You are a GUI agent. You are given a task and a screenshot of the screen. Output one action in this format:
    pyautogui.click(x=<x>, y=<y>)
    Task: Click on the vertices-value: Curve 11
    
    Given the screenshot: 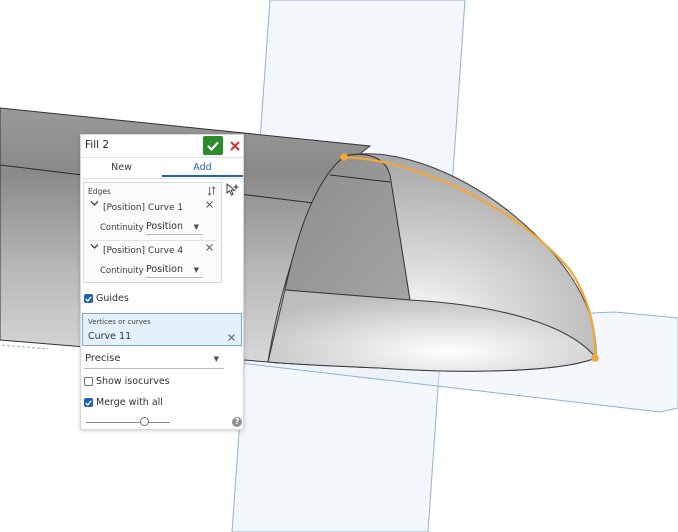 What is the action you would take?
    pyautogui.click(x=110, y=336)
    